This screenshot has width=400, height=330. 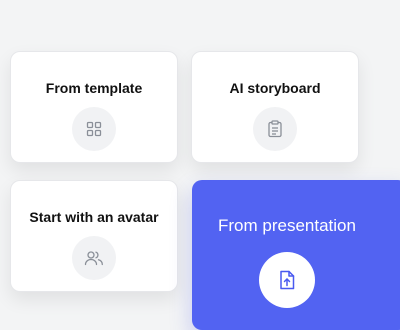 What do you see at coordinates (94, 217) in the screenshot?
I see `card-title-start-with-avatar: Start with an avatar` at bounding box center [94, 217].